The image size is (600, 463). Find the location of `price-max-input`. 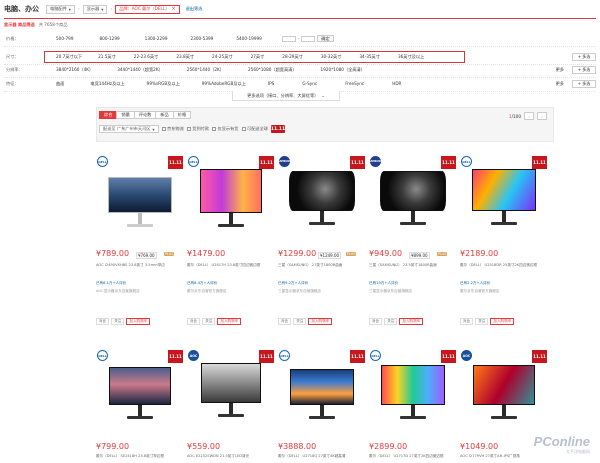

price-max-input is located at coordinates (308, 38).